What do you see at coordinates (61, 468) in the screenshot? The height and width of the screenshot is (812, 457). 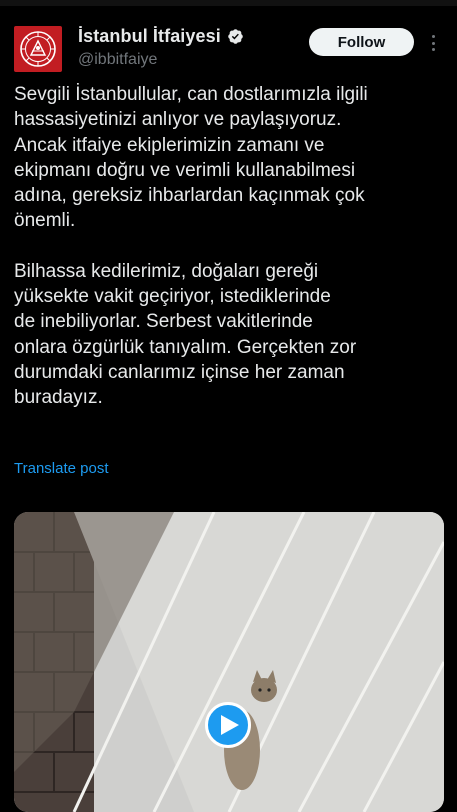 I see `translate-post-link: Translate post` at bounding box center [61, 468].